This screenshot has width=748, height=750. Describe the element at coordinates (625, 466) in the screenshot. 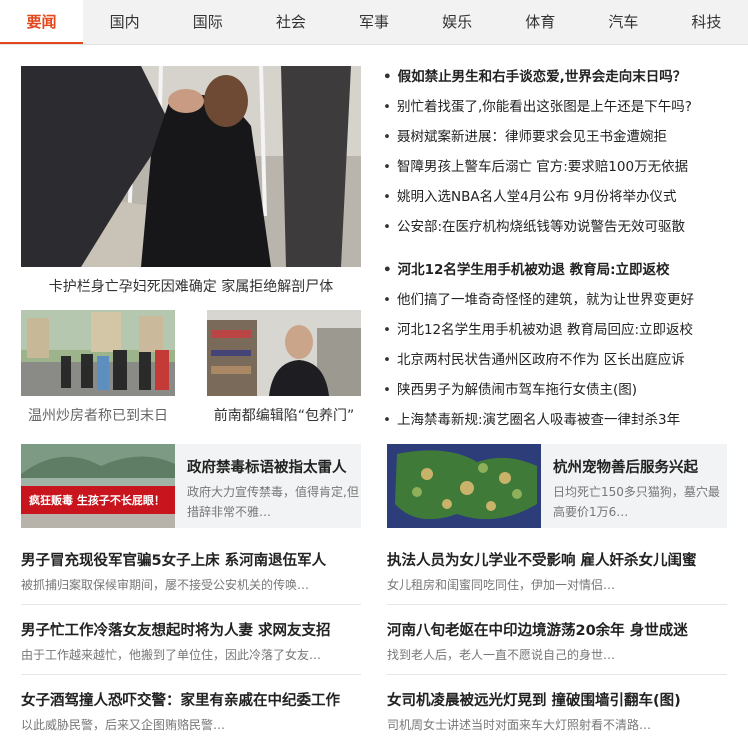

I see `news-card-2-title: 杭州宠物善后服务兴起` at that location.